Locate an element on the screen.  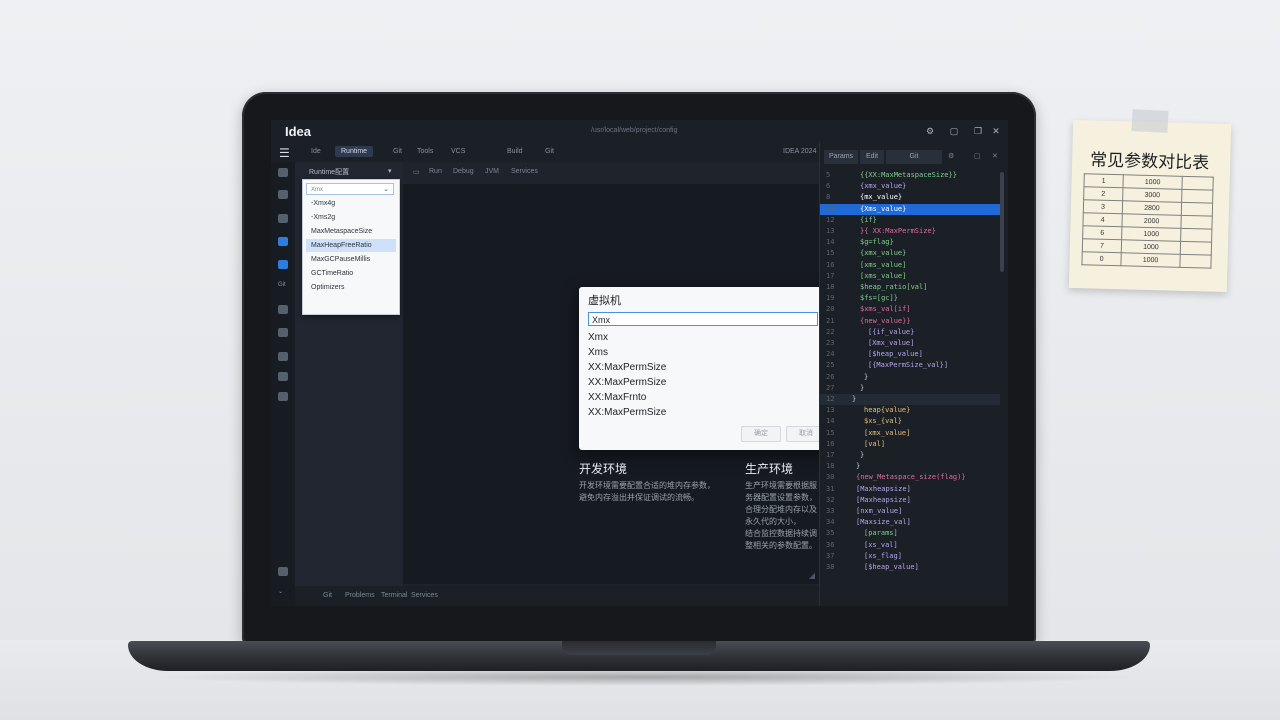
menu-item-git-2: Git is located at coordinates (549, 151).